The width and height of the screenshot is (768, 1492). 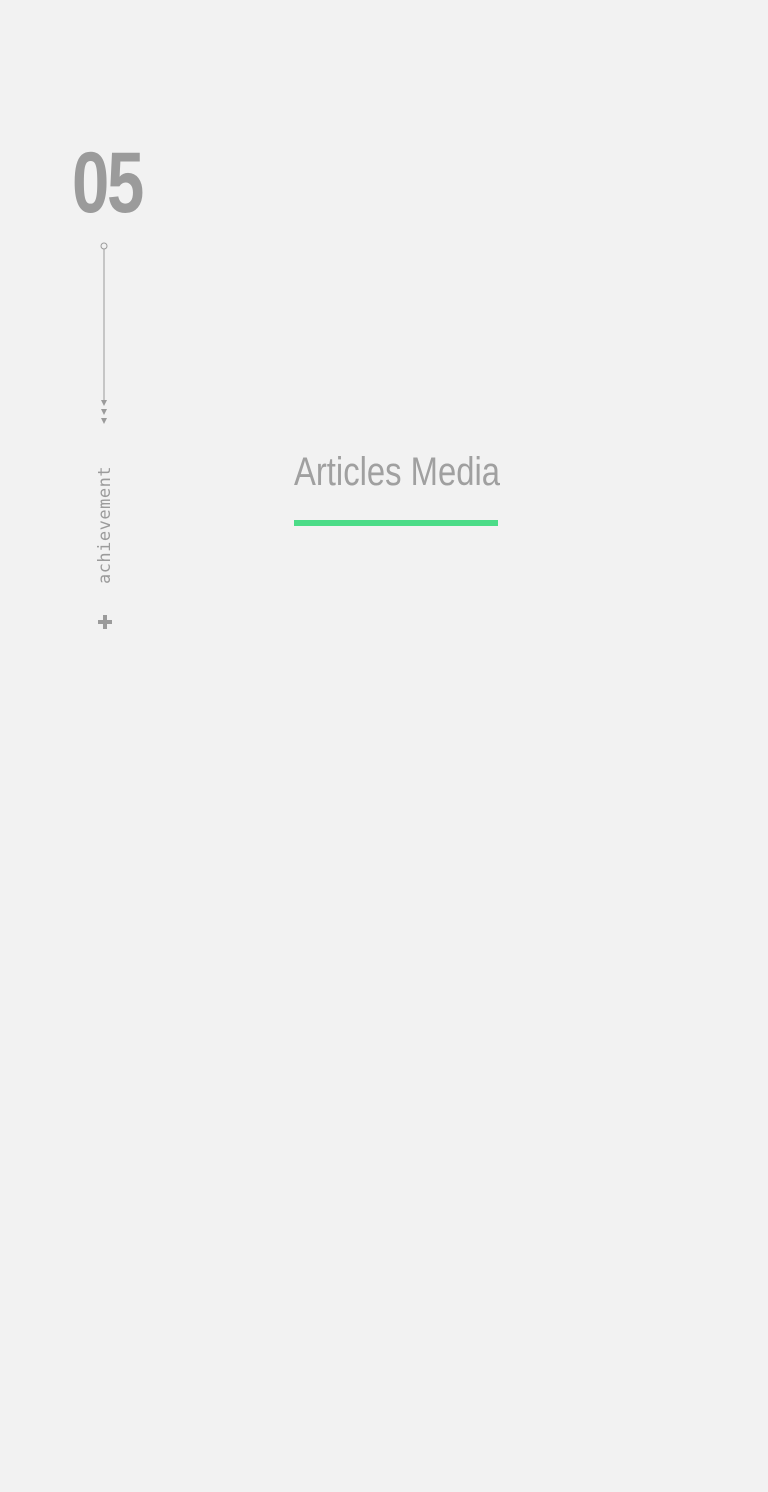 What do you see at coordinates (397, 472) in the screenshot?
I see `tab-articles-media: Articles Media` at bounding box center [397, 472].